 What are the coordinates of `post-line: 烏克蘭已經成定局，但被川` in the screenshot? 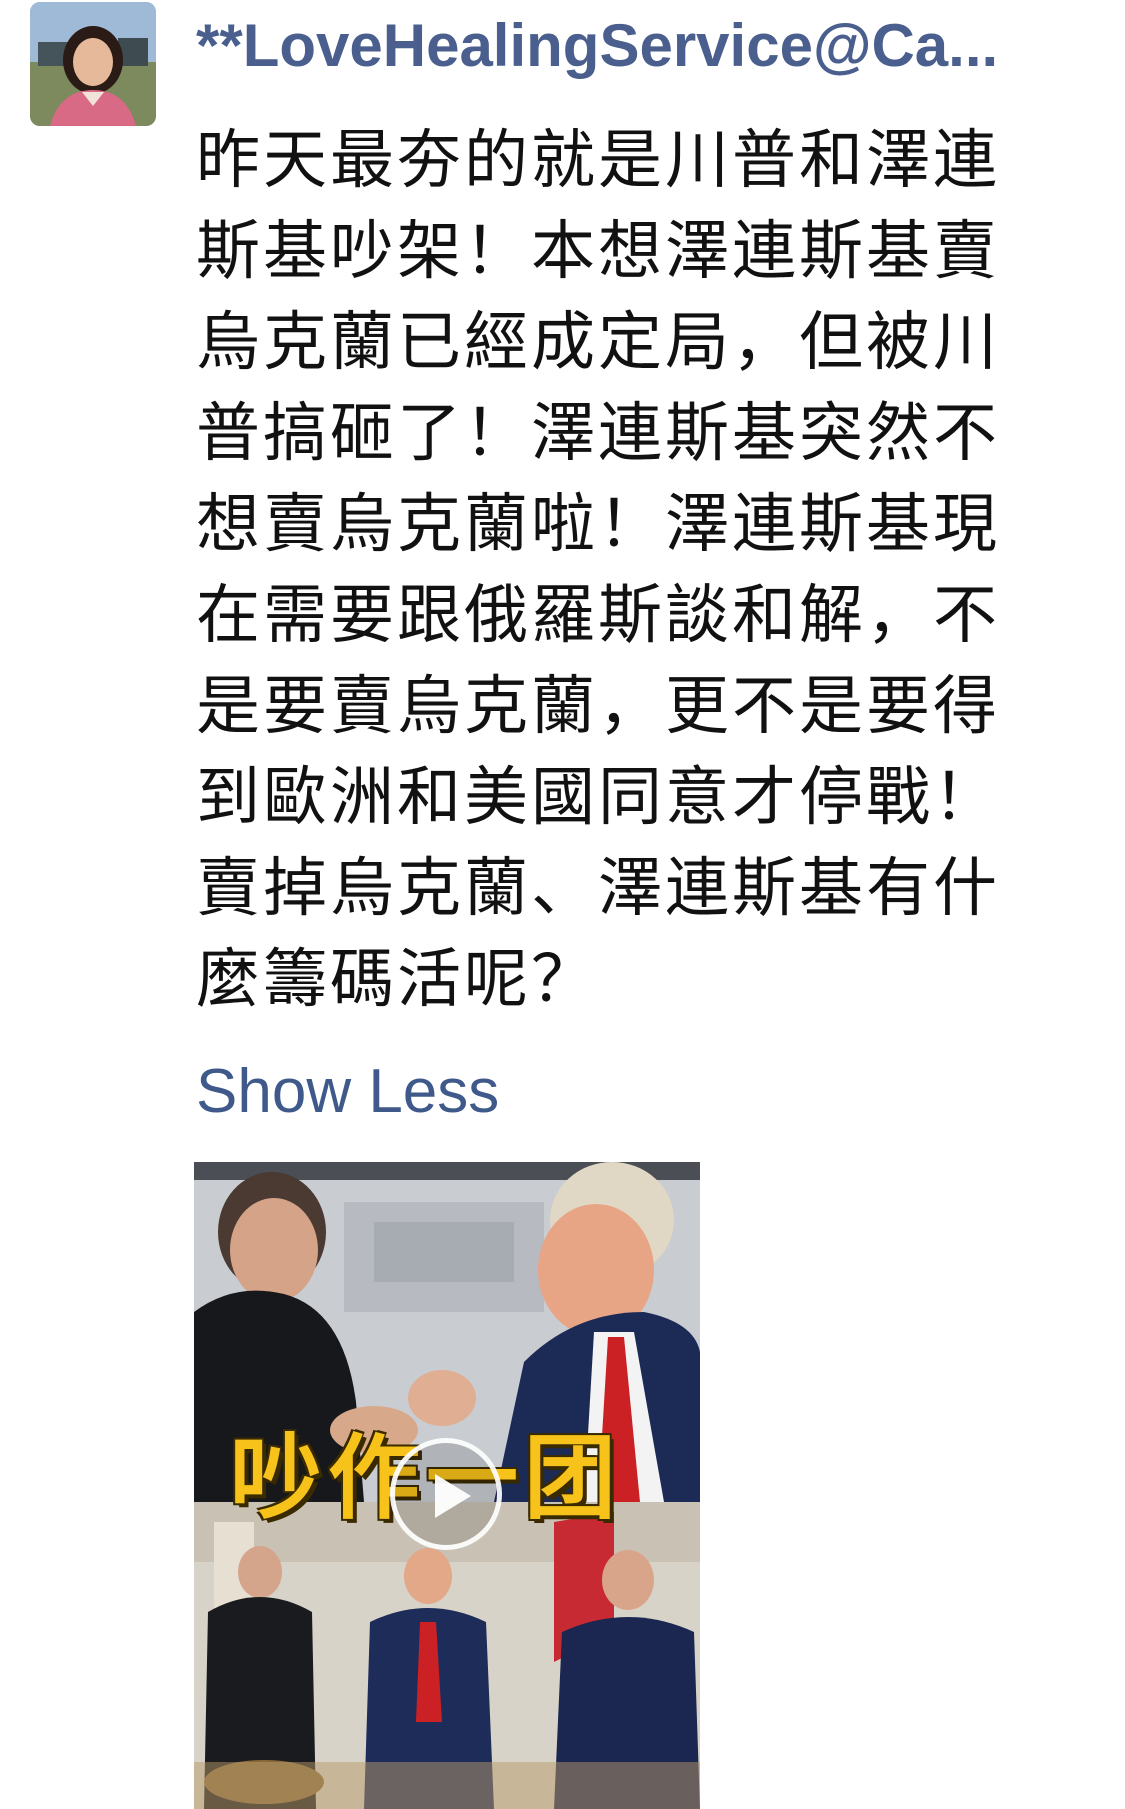 It's located at (598, 343).